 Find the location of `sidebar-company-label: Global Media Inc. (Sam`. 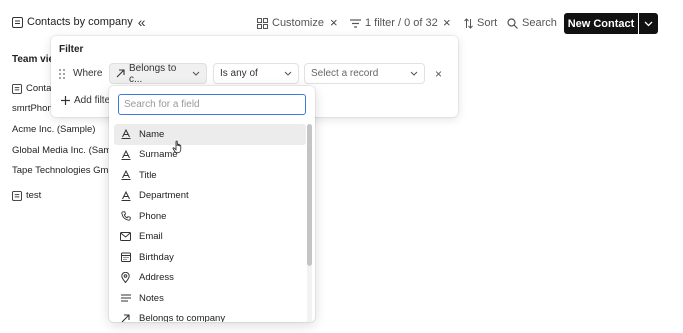

sidebar-company-label: Global Media Inc. (Sam is located at coordinates (62, 150).